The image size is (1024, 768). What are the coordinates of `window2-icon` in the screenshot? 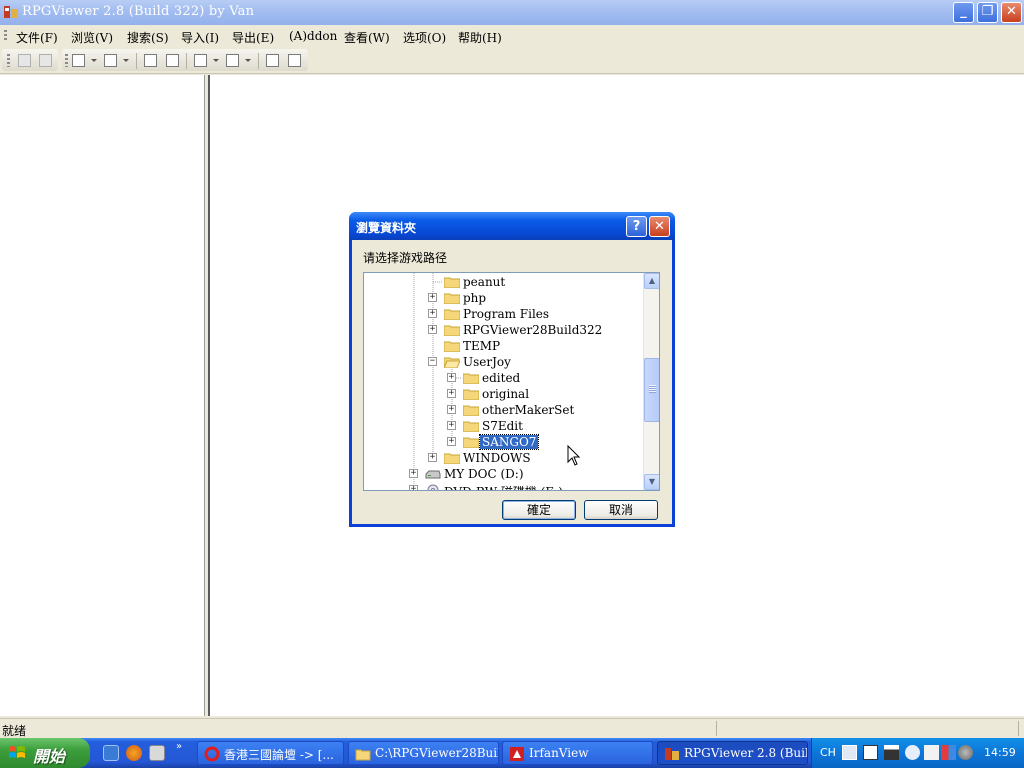 It's located at (294, 60).